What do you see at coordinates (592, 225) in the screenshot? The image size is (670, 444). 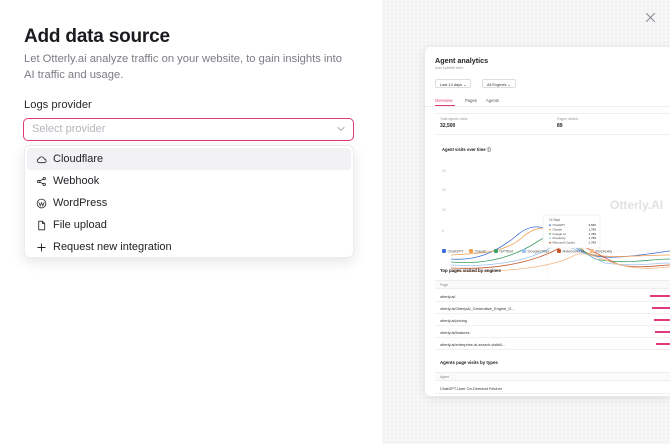 I see `tooltip-row-value: 3,560` at bounding box center [592, 225].